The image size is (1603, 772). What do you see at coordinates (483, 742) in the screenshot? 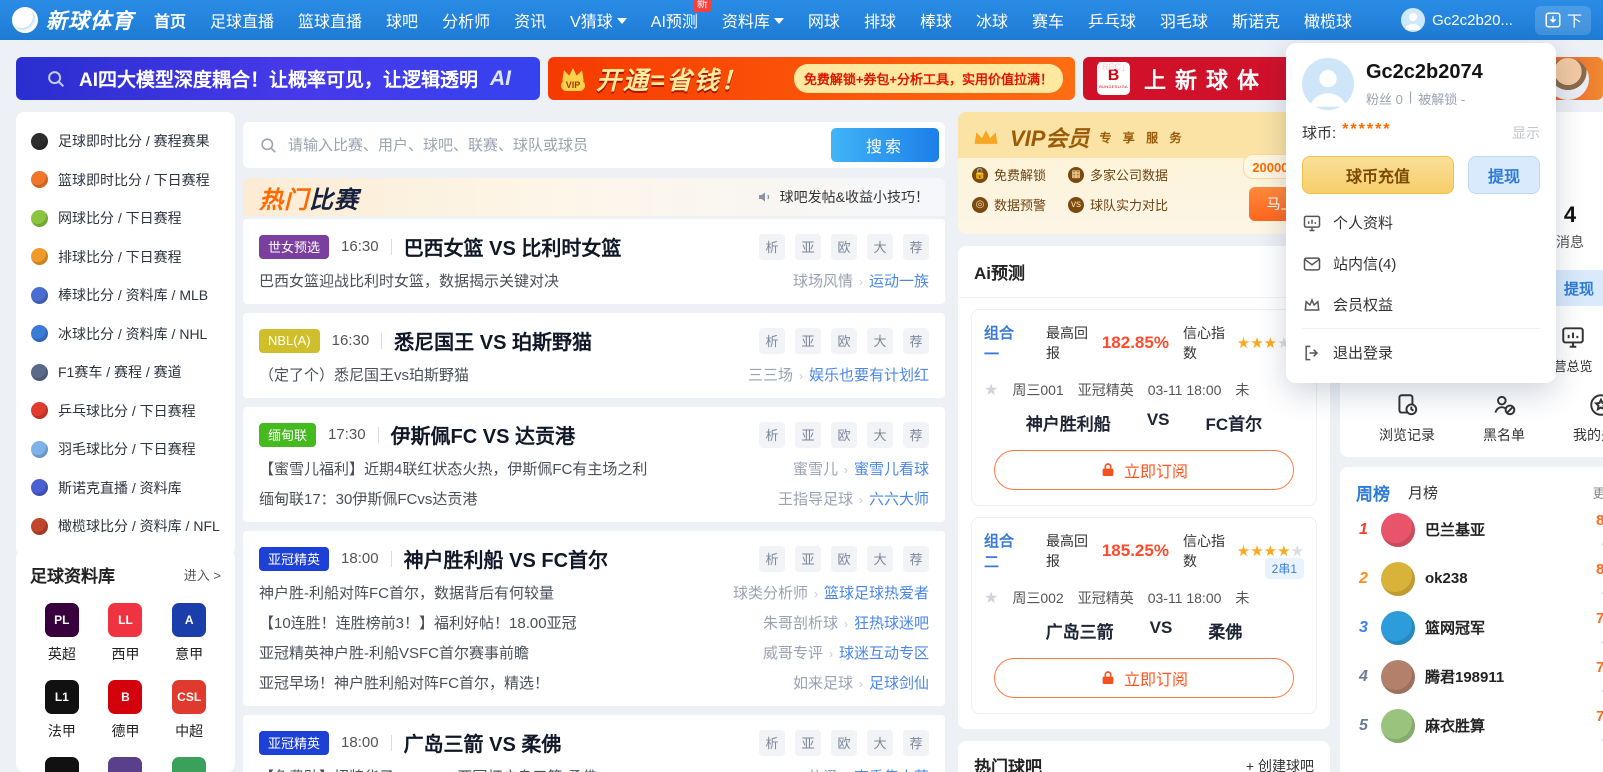
I see `match-title: 广岛三箭 VS 柔佛` at bounding box center [483, 742].